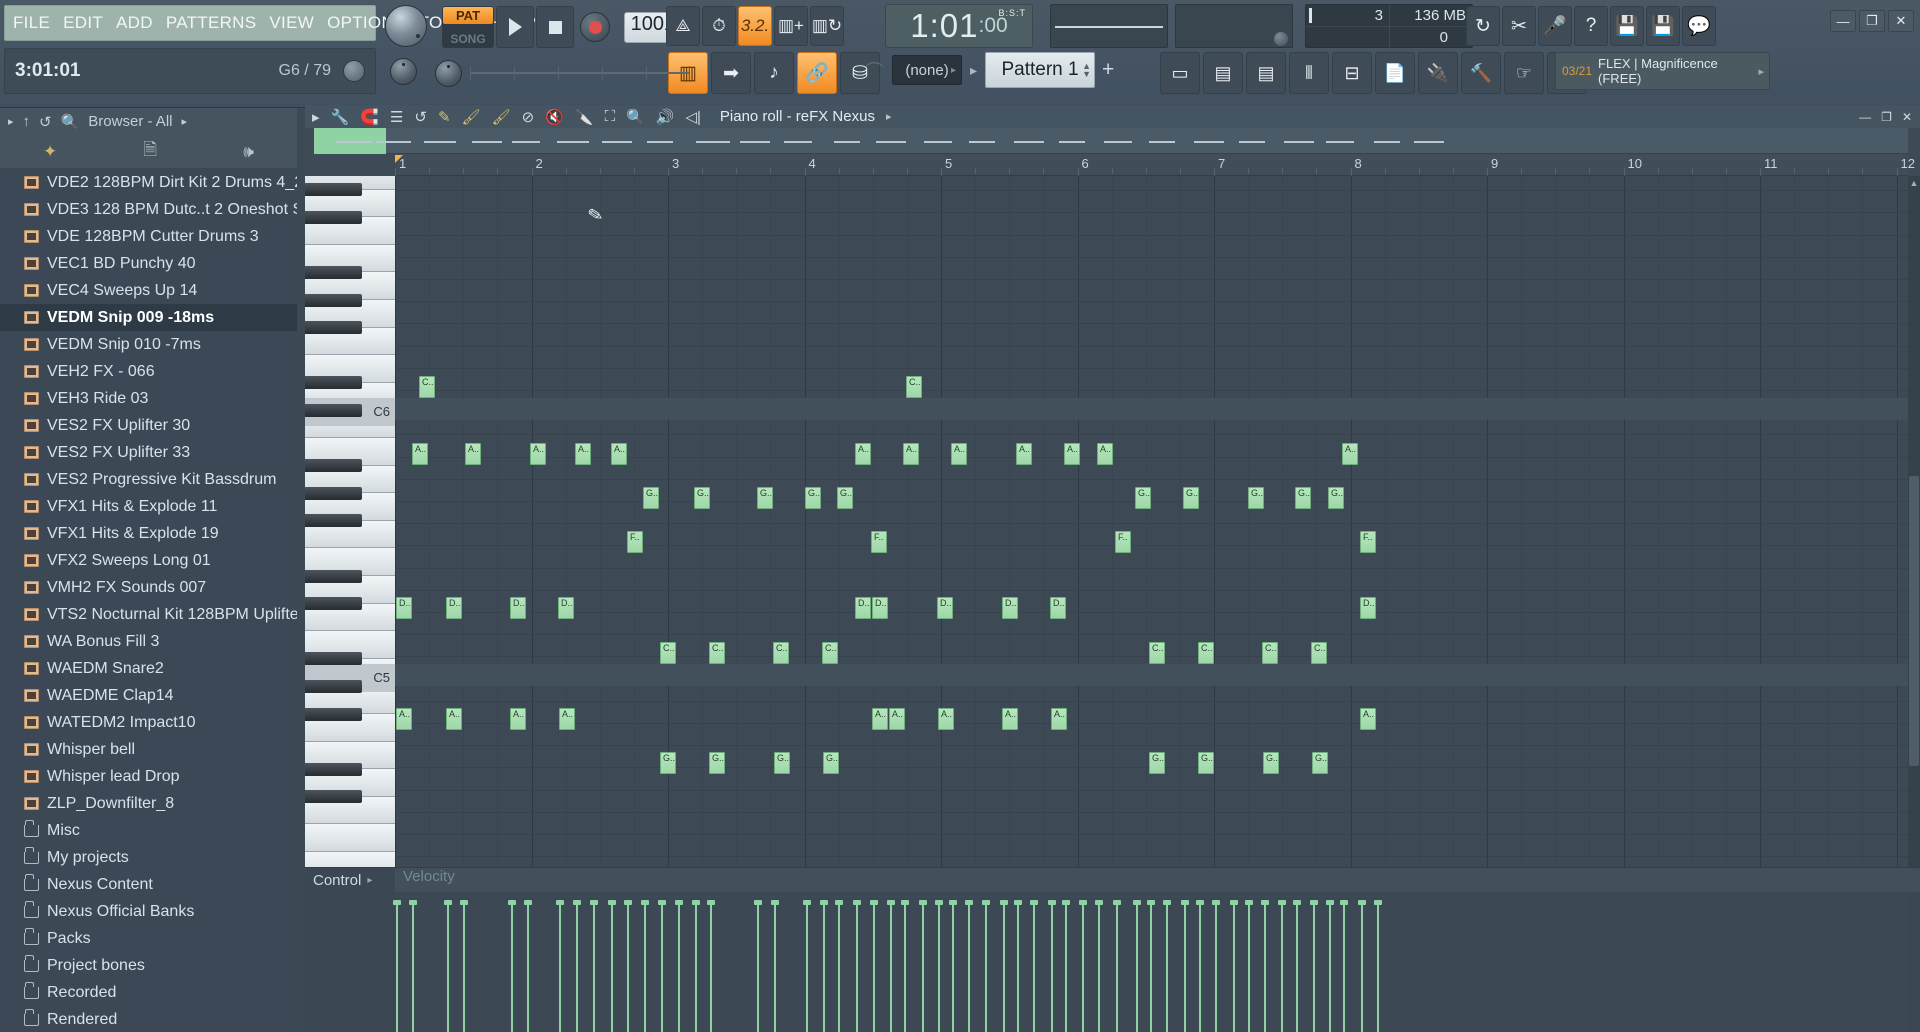  What do you see at coordinates (1662, 71) in the screenshot?
I see `plugin-preset-display: 03/21 FLEX | Magnificence (FREE) ▸` at bounding box center [1662, 71].